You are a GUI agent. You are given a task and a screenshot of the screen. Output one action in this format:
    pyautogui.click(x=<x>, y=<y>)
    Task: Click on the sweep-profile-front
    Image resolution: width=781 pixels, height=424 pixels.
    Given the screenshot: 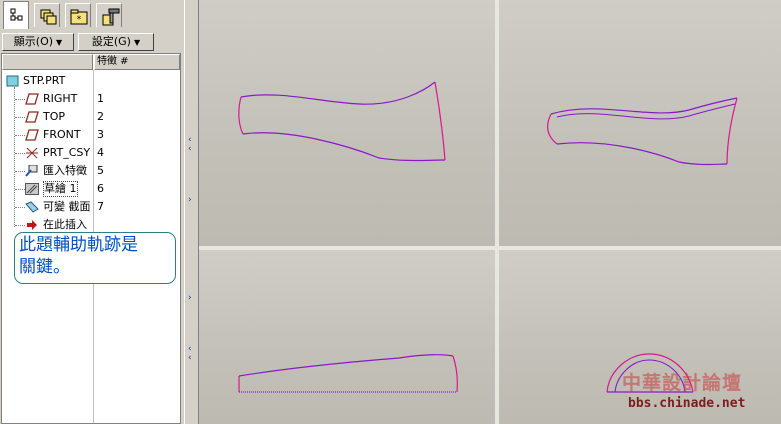 What is the action you would take?
    pyautogui.click(x=342, y=121)
    